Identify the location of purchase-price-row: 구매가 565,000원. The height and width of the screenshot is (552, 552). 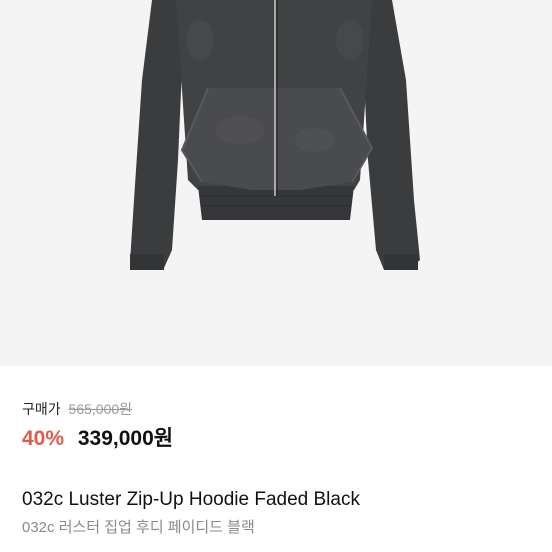
(77, 409).